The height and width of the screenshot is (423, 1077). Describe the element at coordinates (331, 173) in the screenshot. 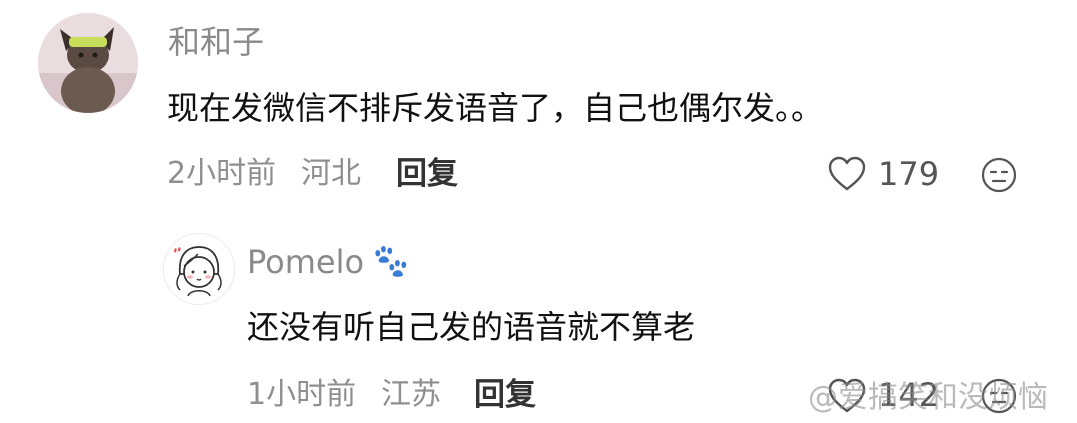

I see `comment-location: 河北` at that location.